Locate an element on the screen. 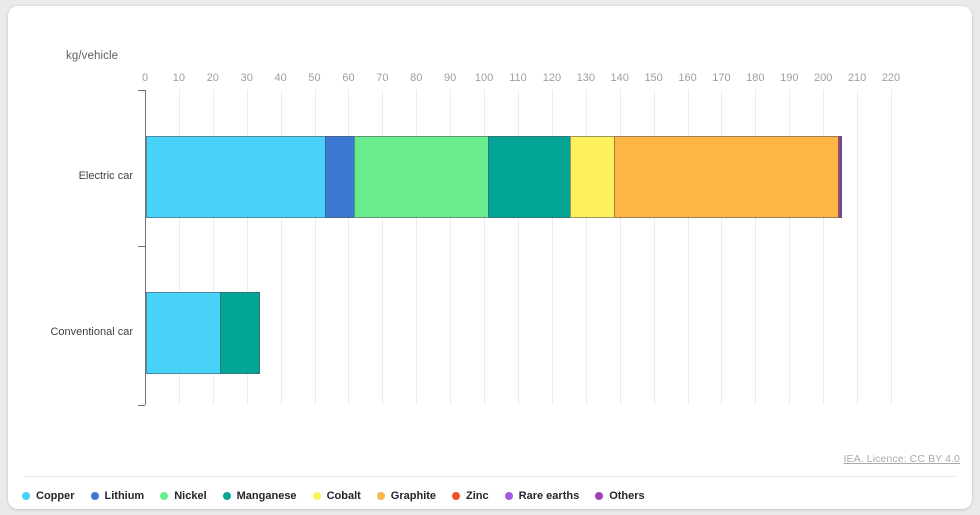 The width and height of the screenshot is (980, 515). legend-item-label: Nickel is located at coordinates (190, 496).